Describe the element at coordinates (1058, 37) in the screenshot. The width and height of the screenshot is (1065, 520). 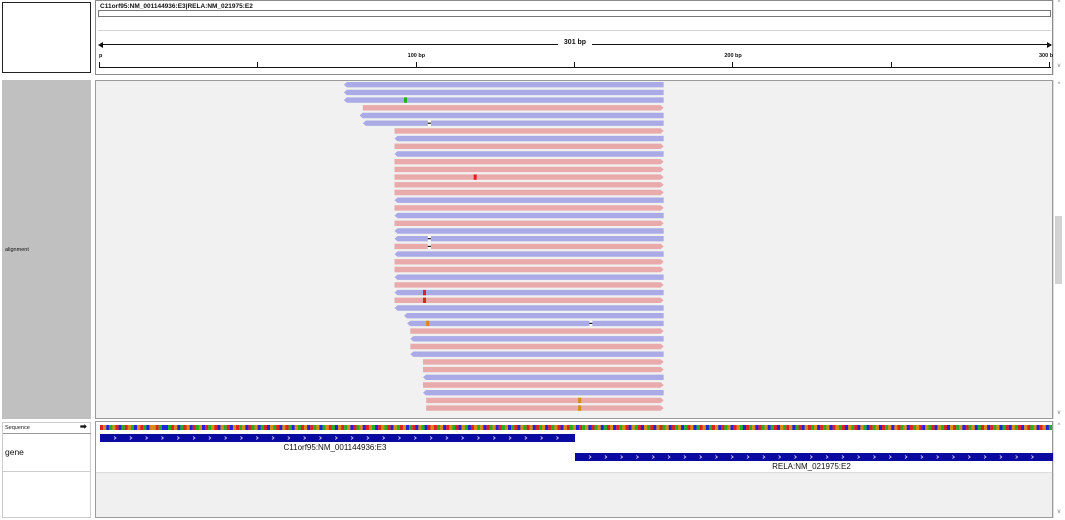
I see `header-scrollbar: ^ v` at that location.